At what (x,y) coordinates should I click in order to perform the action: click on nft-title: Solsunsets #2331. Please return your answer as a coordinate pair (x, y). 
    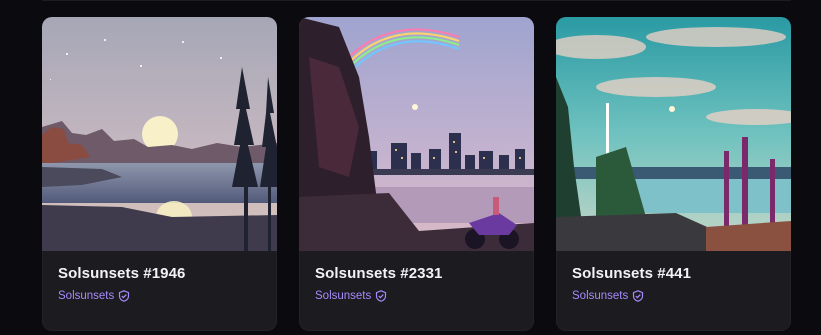
    Looking at the image, I should click on (416, 273).